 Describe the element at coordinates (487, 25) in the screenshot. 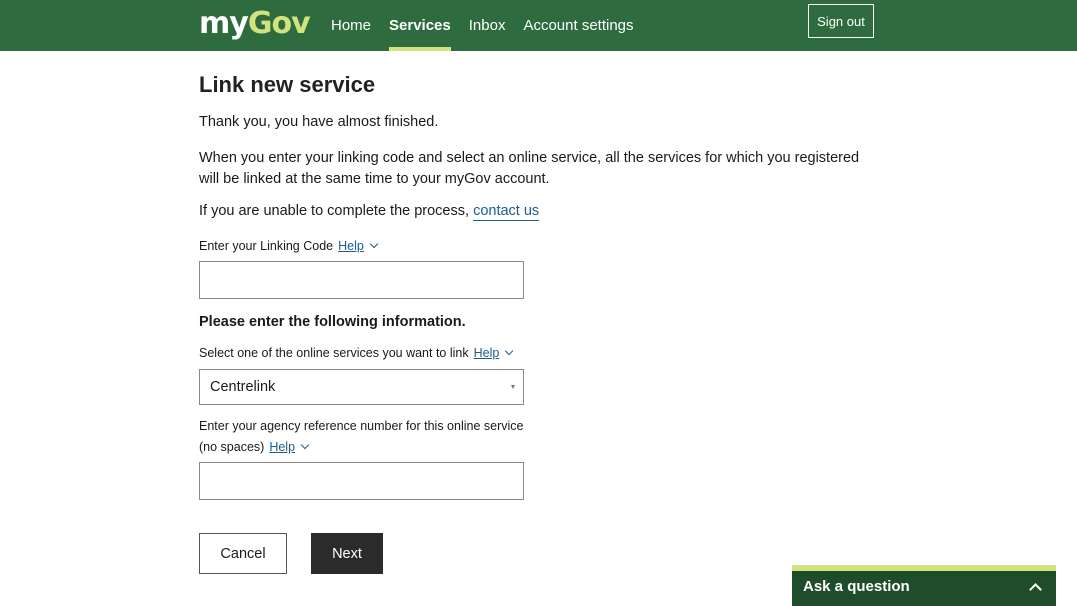

I see `nav-inbox: Inbox` at that location.